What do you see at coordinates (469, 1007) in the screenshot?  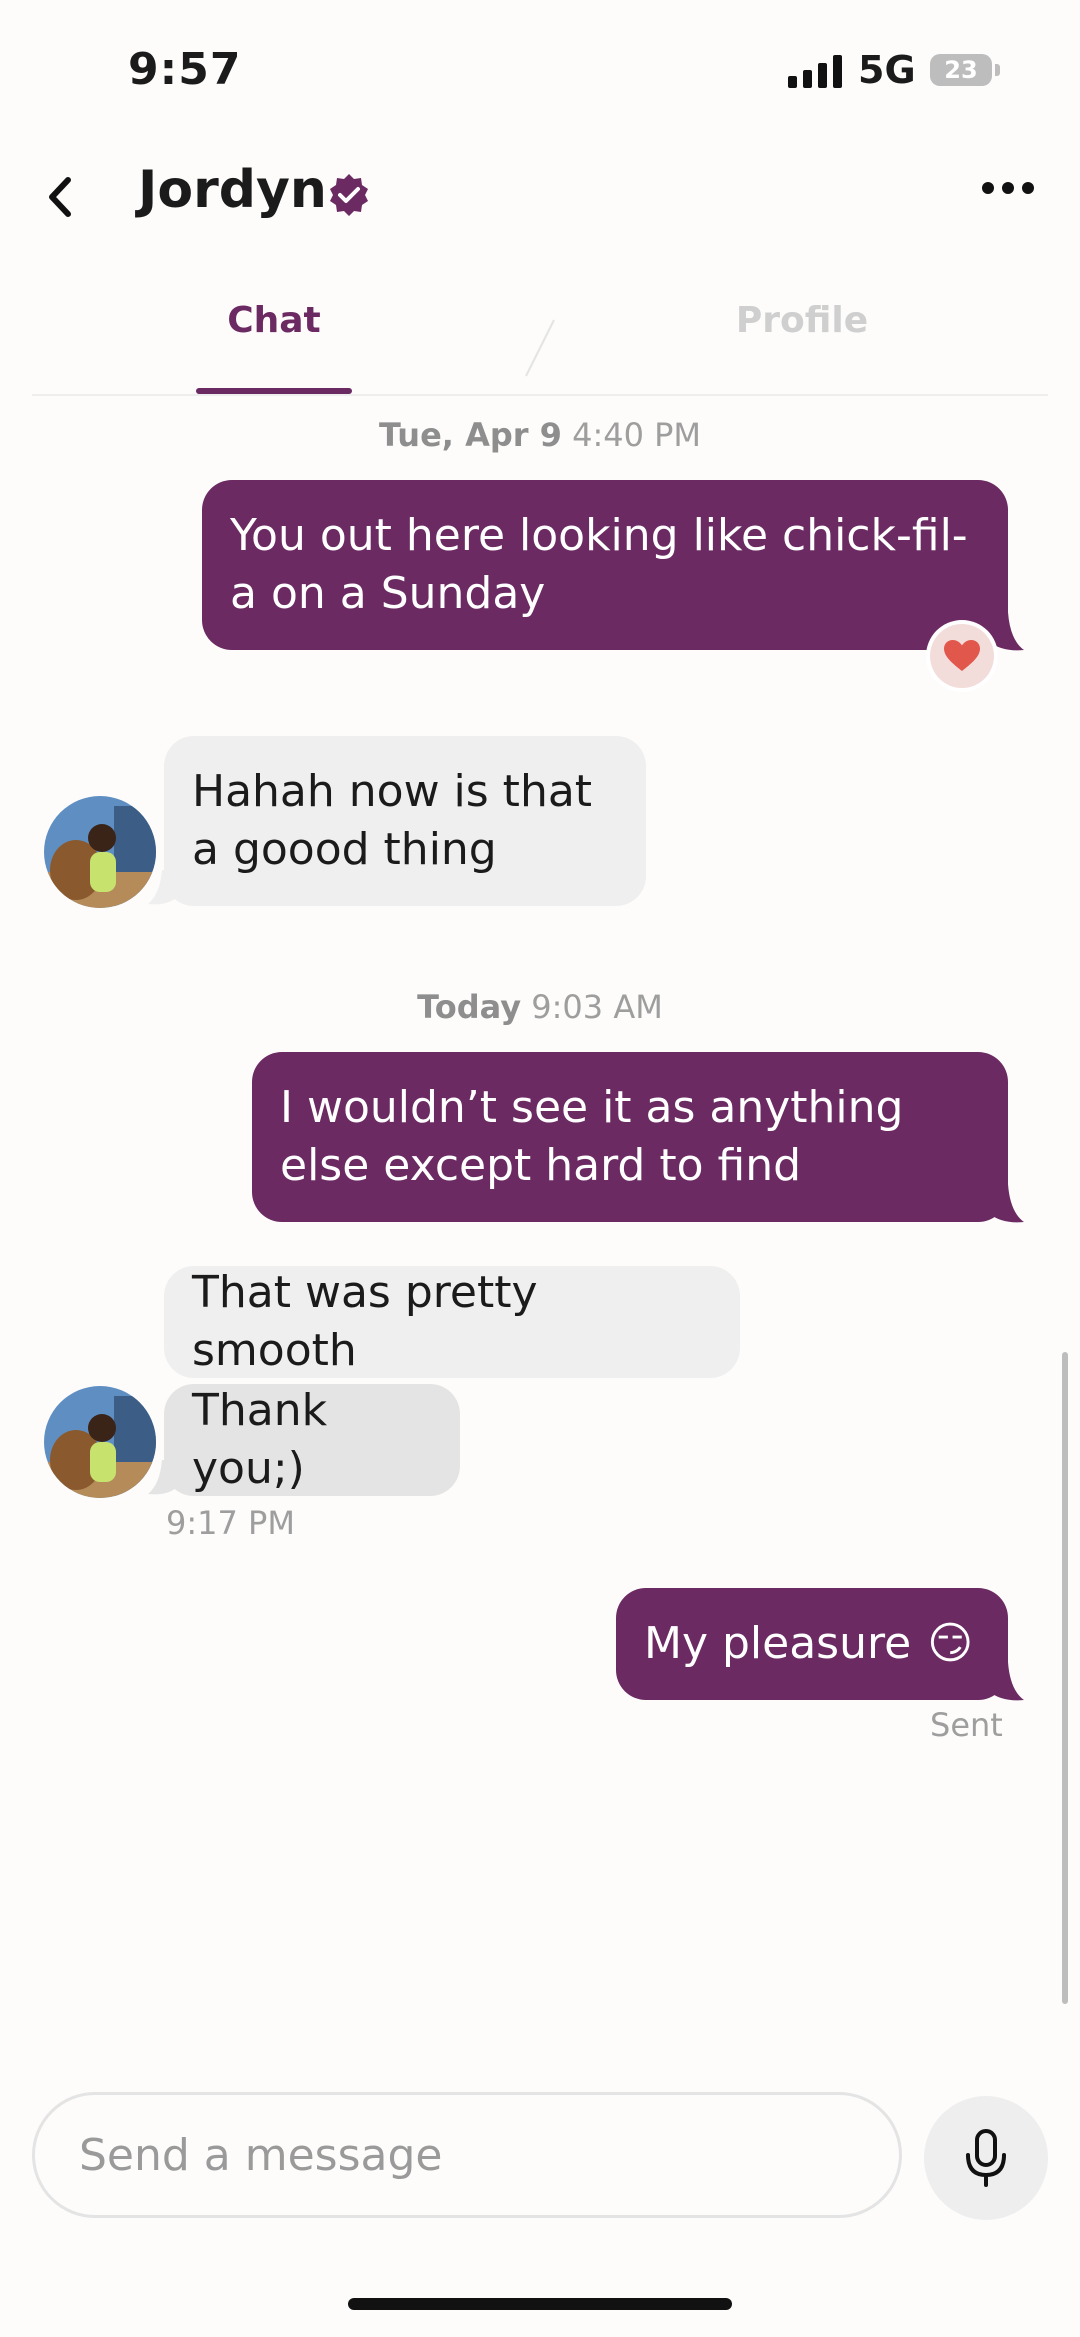 I see `stamp-day: Today` at bounding box center [469, 1007].